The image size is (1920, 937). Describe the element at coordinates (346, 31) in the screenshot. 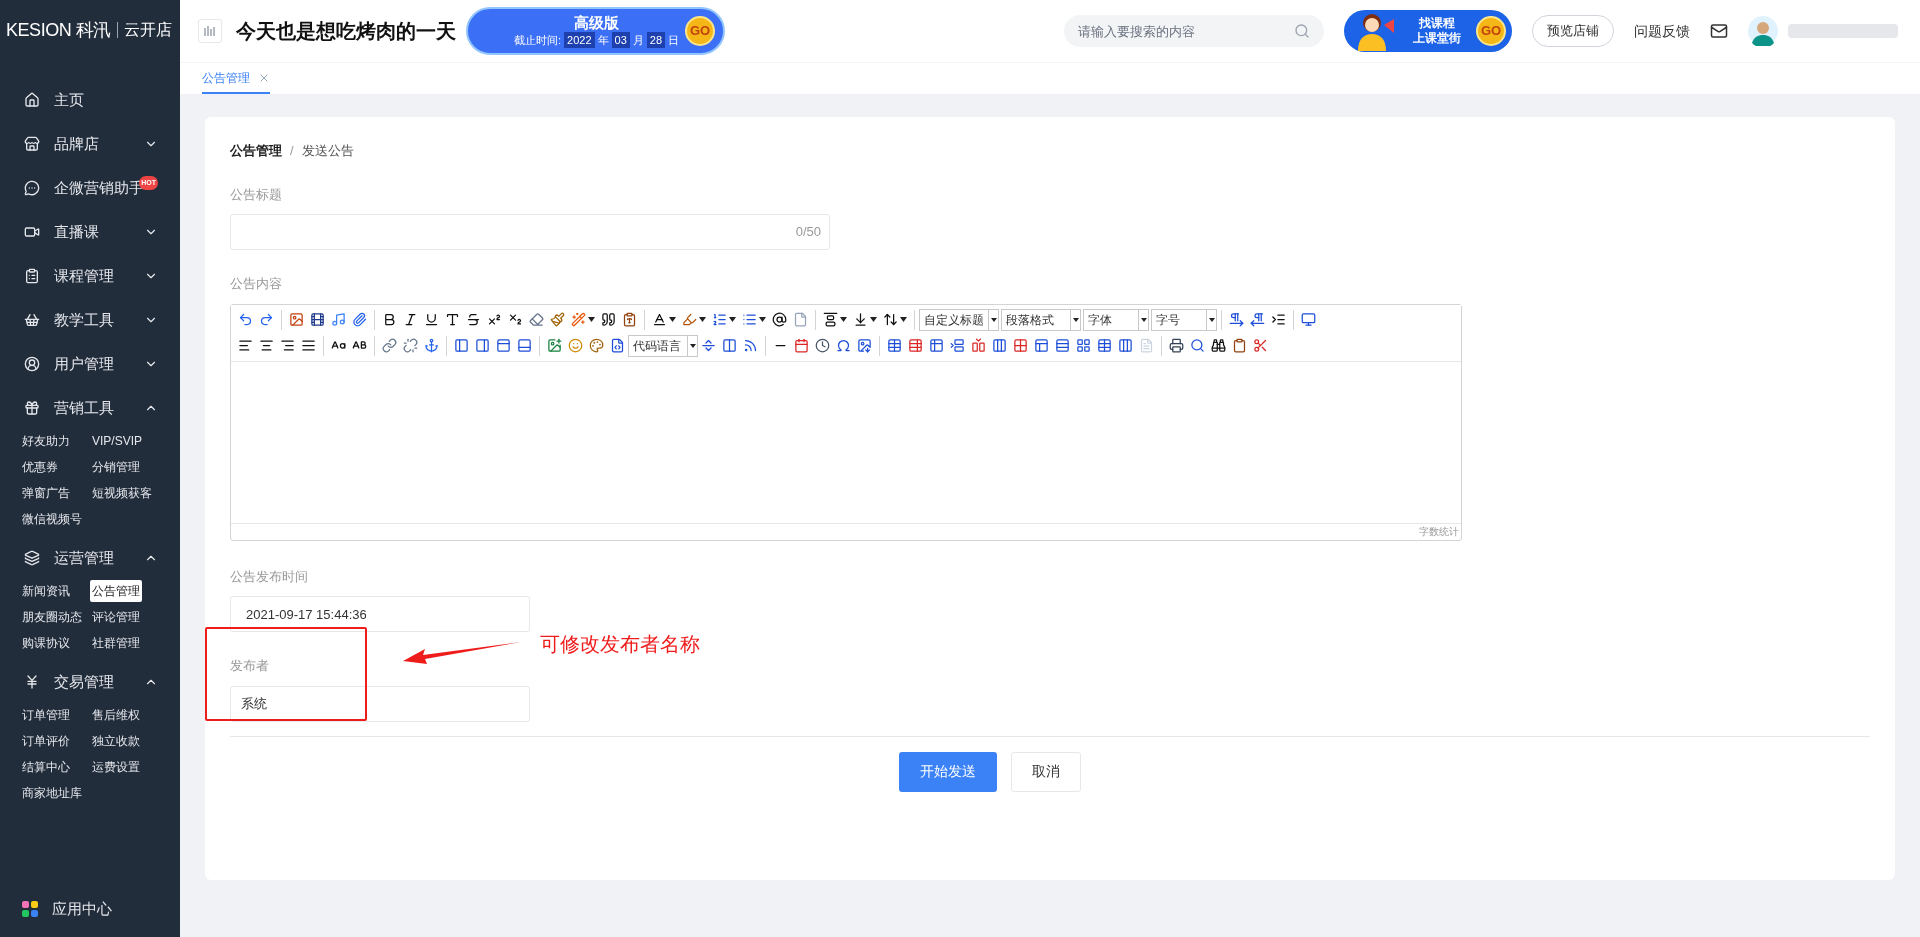

I see `store-title: 今天也是想吃烤肉的一天` at that location.